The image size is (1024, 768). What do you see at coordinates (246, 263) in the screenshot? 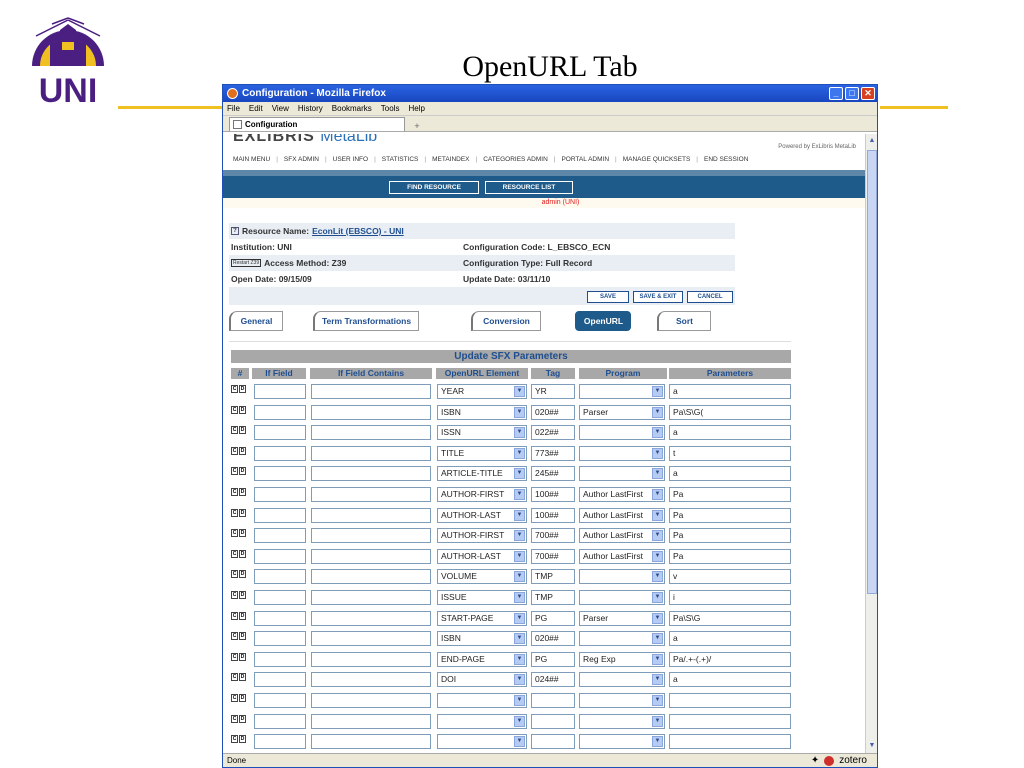
I see `restart-z39-button: Restart Z39` at bounding box center [246, 263].